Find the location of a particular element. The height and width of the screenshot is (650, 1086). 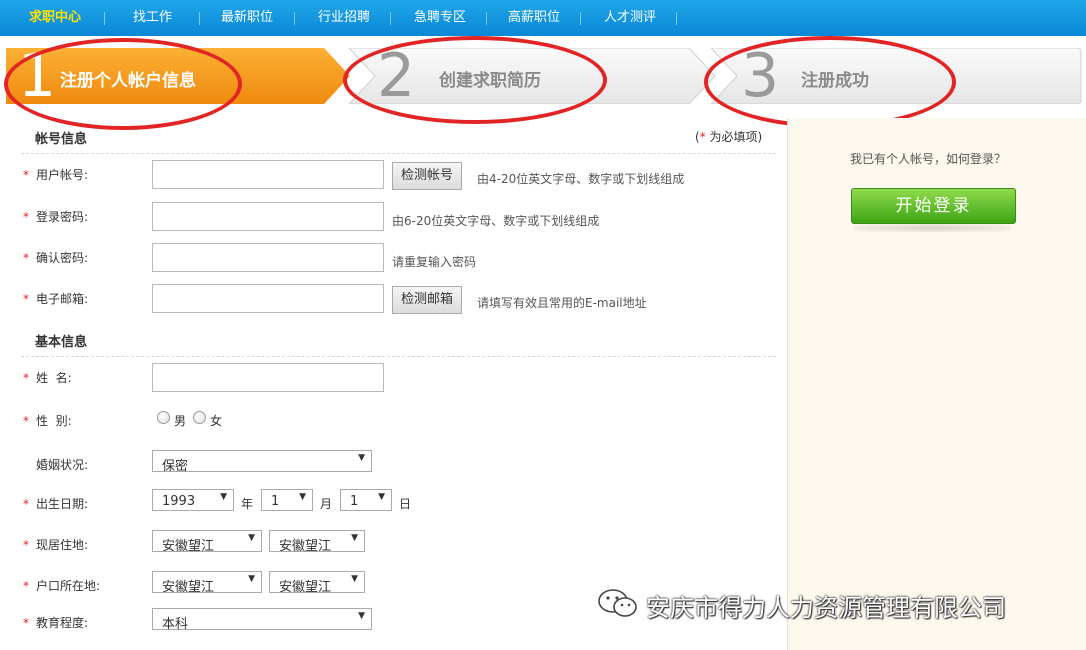

education-label: 教育程度: is located at coordinates (62, 623).